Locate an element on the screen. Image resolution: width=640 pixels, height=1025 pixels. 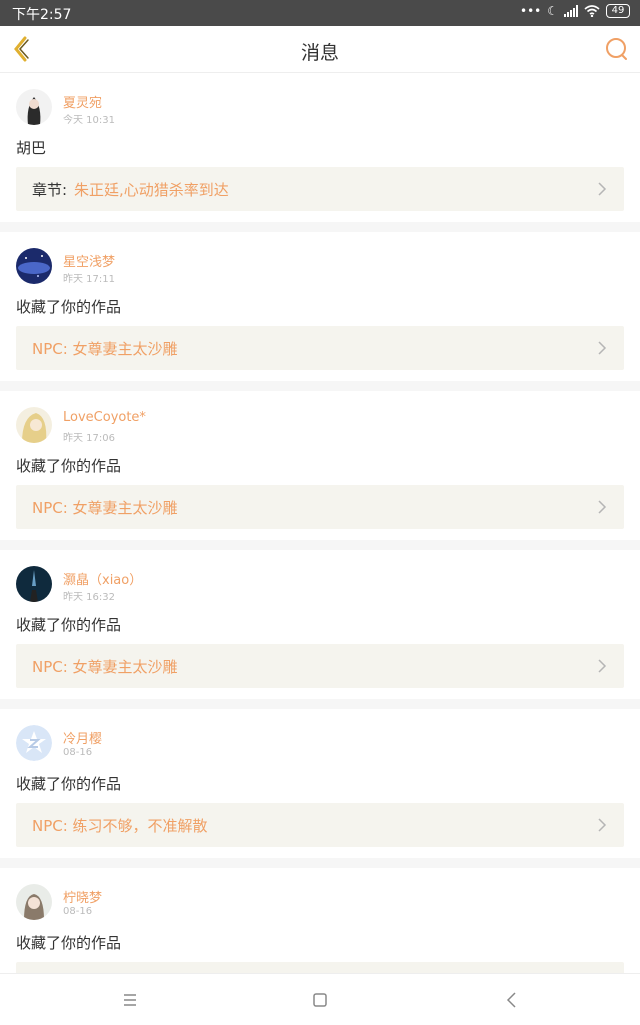
message-item: 冷月樱 08-16 收藏了你的作品 NPC: 练习不够，不准解散 is located at coordinates (320, 783).